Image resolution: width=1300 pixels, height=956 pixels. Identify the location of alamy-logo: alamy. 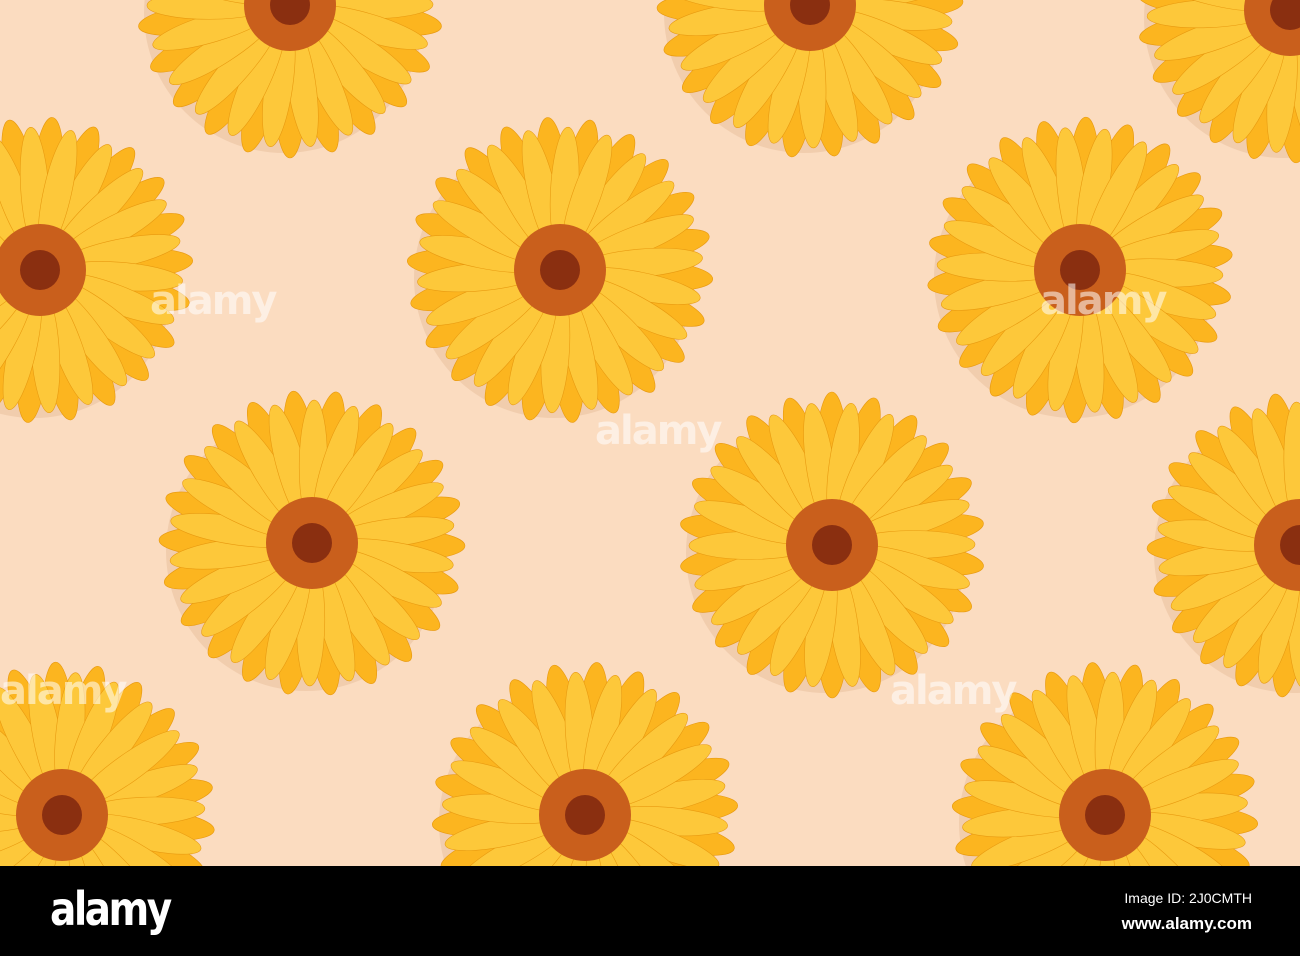
(111, 909).